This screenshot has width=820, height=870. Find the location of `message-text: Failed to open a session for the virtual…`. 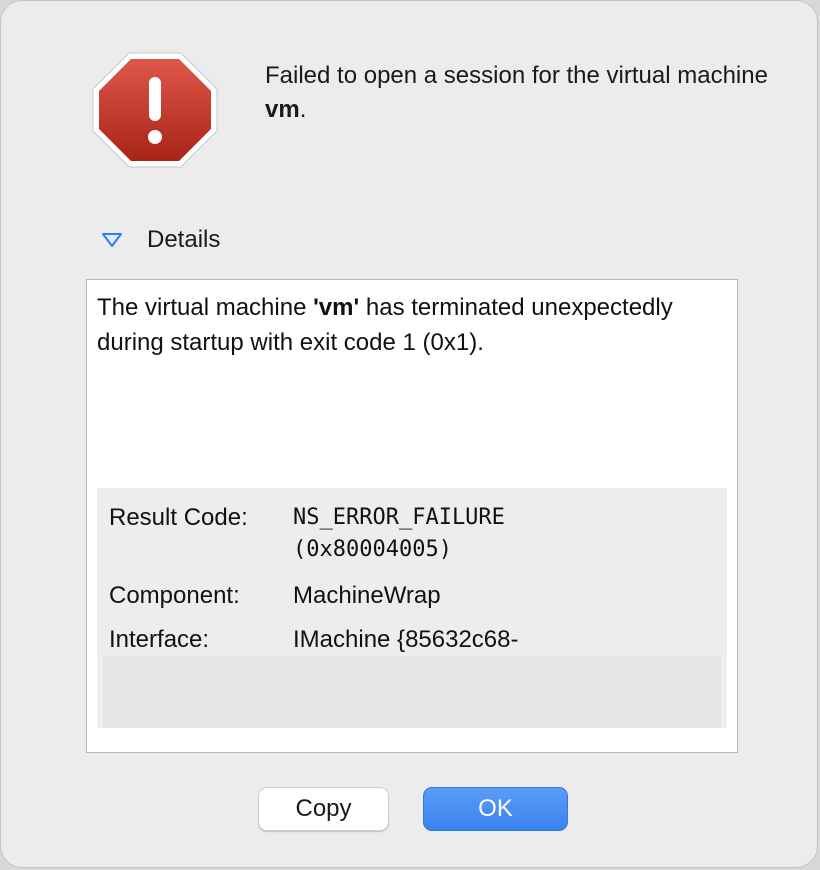

message-text: Failed to open a session for the virtual… is located at coordinates (516, 75).